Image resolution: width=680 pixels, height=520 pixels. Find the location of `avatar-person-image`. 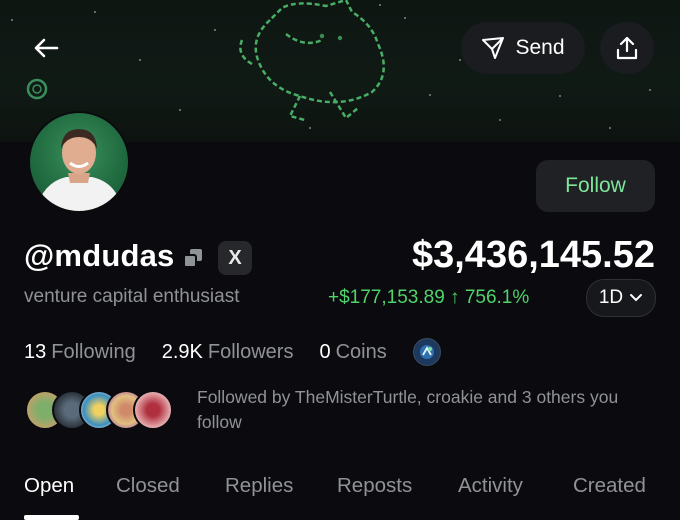

avatar-person-image is located at coordinates (79, 170).